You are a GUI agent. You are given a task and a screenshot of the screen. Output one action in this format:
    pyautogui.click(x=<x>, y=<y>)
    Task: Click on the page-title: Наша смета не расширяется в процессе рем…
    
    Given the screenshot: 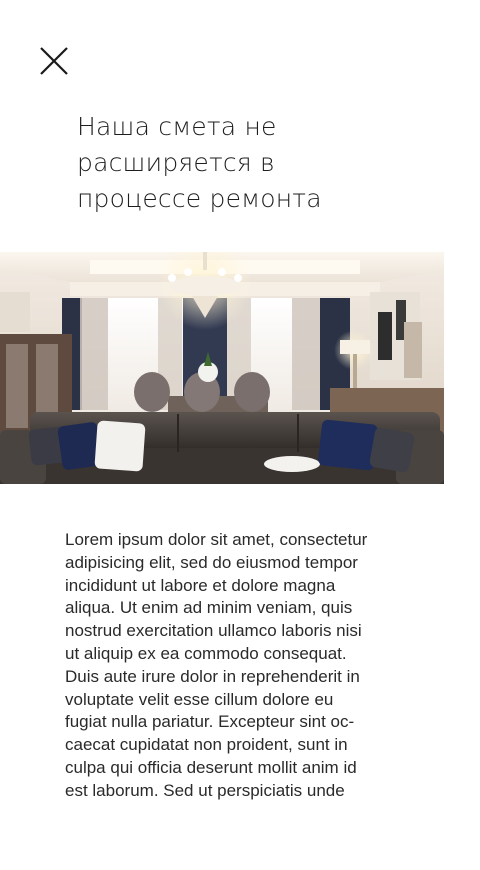 What is the action you would take?
    pyautogui.click(x=199, y=162)
    